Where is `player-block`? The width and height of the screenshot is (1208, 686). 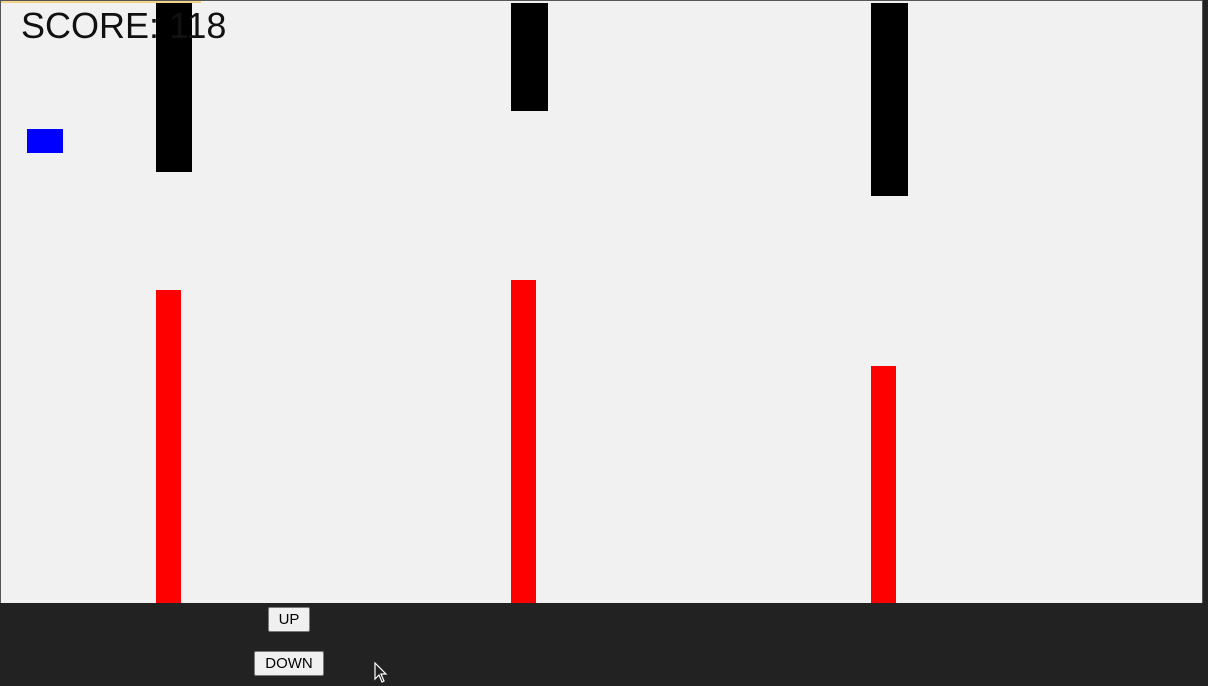
player-block is located at coordinates (45, 141).